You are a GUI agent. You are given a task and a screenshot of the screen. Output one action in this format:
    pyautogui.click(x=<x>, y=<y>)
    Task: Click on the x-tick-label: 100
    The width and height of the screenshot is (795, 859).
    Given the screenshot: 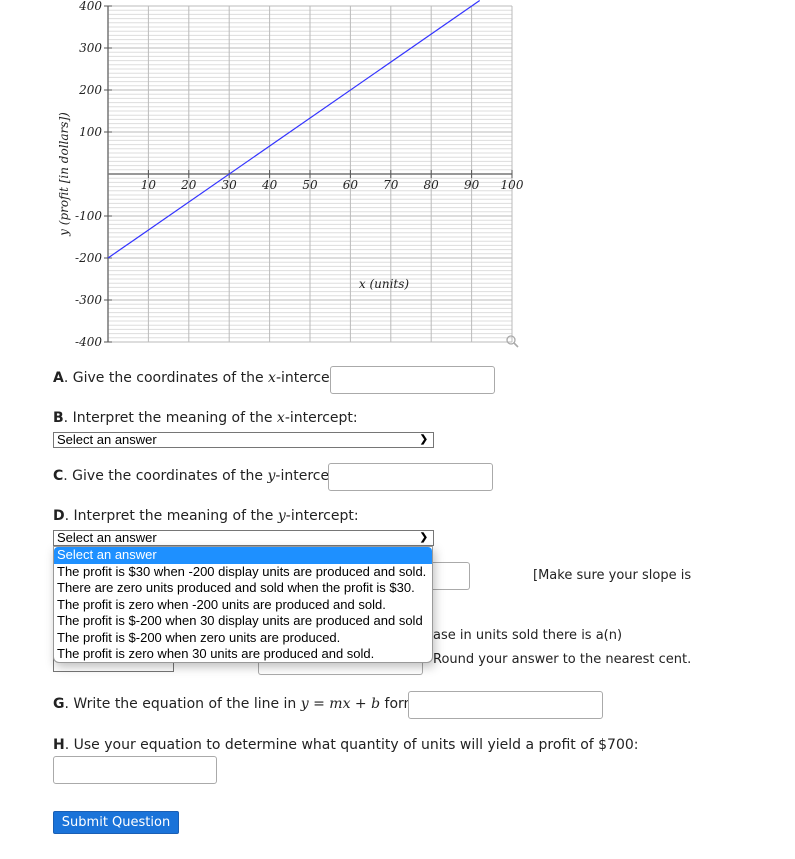 What is the action you would take?
    pyautogui.click(x=512, y=185)
    